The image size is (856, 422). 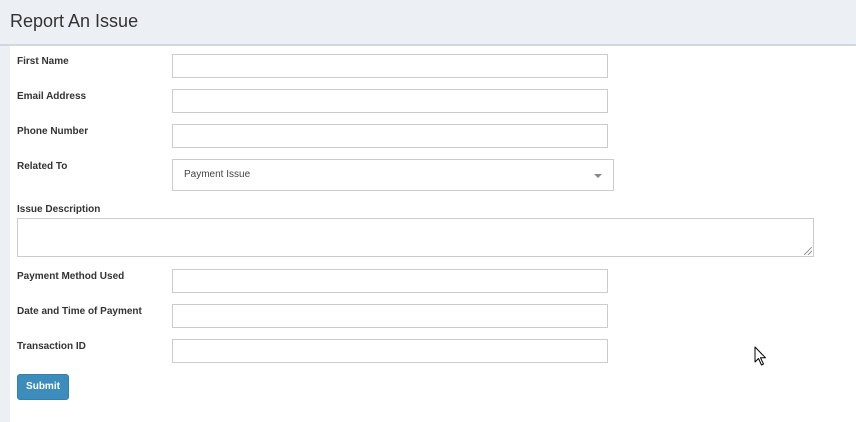 I want to click on payment-datetime-input, so click(x=390, y=316).